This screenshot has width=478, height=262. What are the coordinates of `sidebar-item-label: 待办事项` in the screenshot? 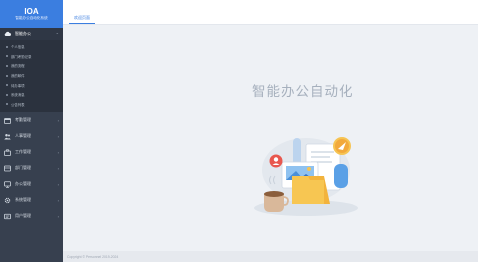 It's located at (18, 85).